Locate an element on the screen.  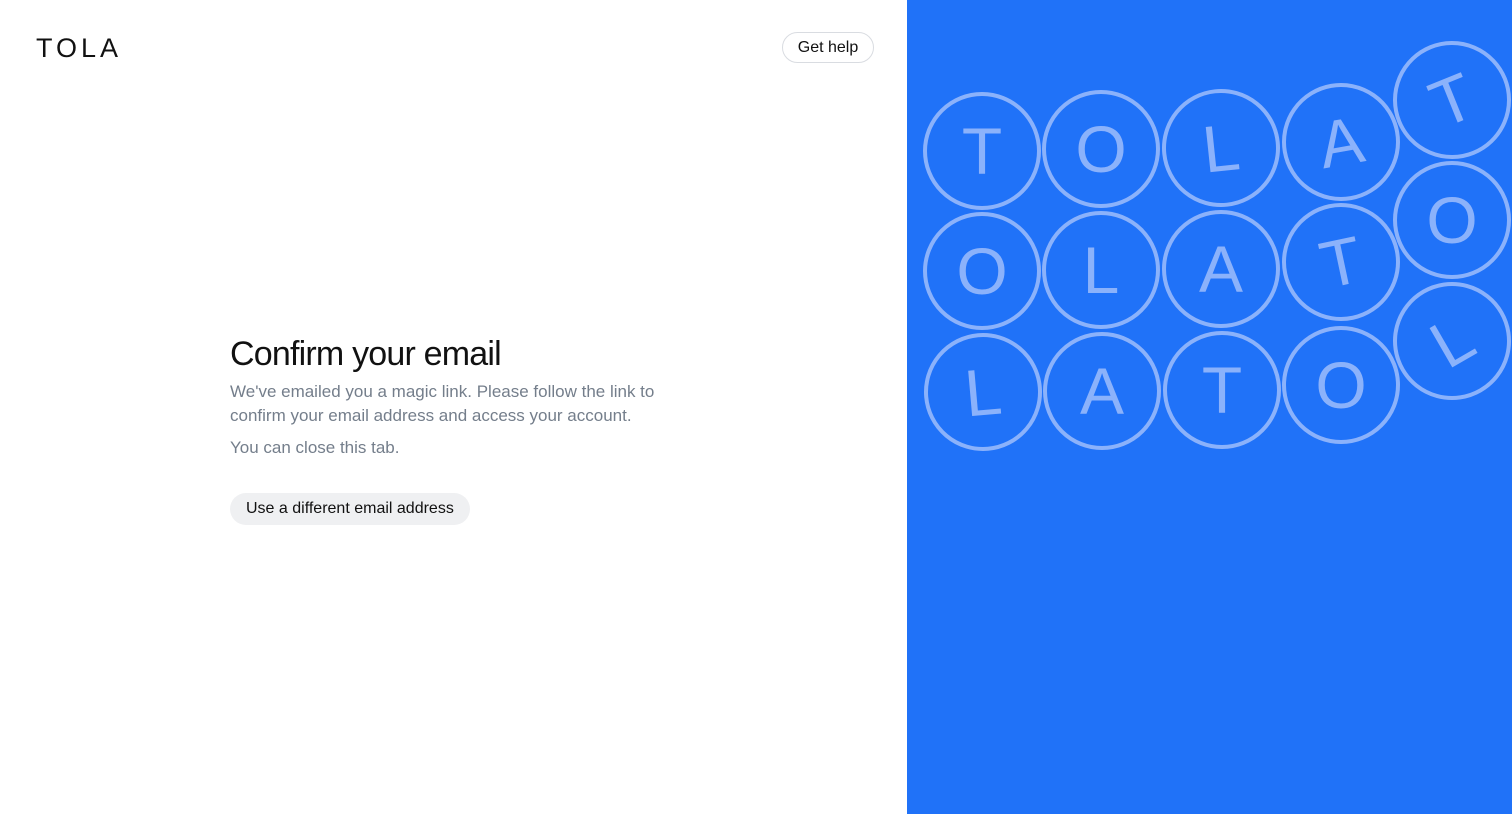
tola-logo: TOLA is located at coordinates (79, 48).